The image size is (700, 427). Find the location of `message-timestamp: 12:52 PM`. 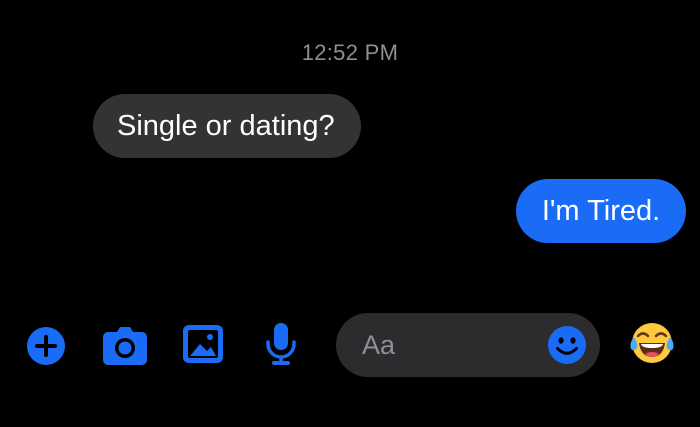

message-timestamp: 12:52 PM is located at coordinates (350, 52).